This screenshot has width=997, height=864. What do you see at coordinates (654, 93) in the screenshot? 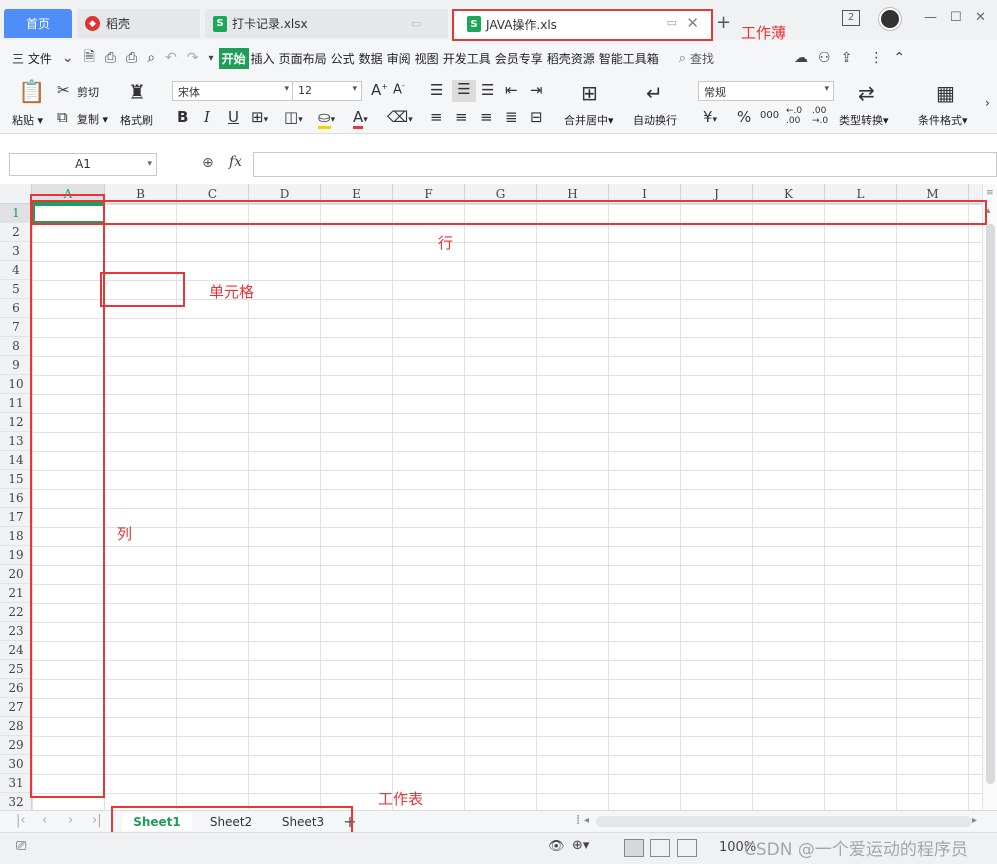
I see `wrap-text-icon: ↵` at bounding box center [654, 93].